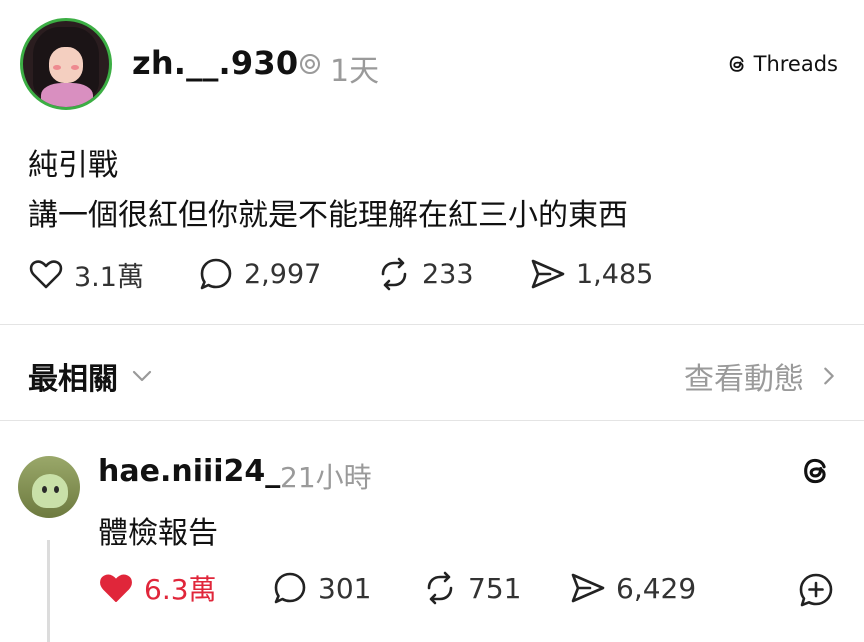 This screenshot has height=642, width=864. Describe the element at coordinates (829, 376) in the screenshot. I see `chevron-right-icon` at that location.